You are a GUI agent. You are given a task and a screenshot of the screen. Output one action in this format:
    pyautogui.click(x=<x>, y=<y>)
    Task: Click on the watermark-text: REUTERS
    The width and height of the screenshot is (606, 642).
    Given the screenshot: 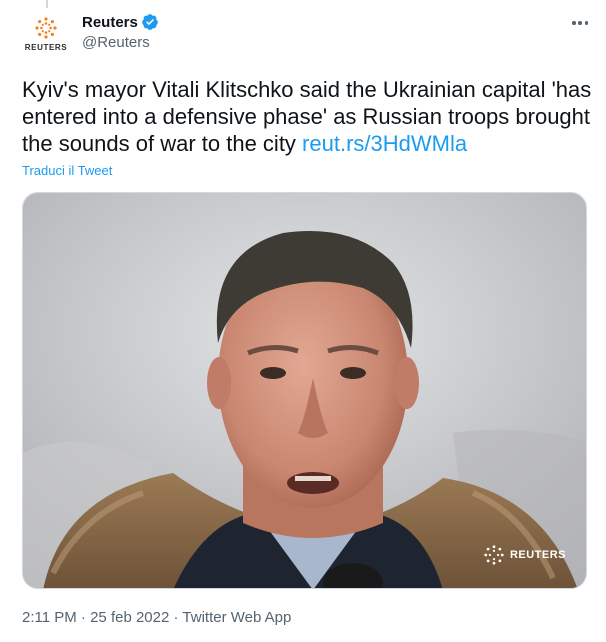 What is the action you would take?
    pyautogui.click(x=537, y=555)
    